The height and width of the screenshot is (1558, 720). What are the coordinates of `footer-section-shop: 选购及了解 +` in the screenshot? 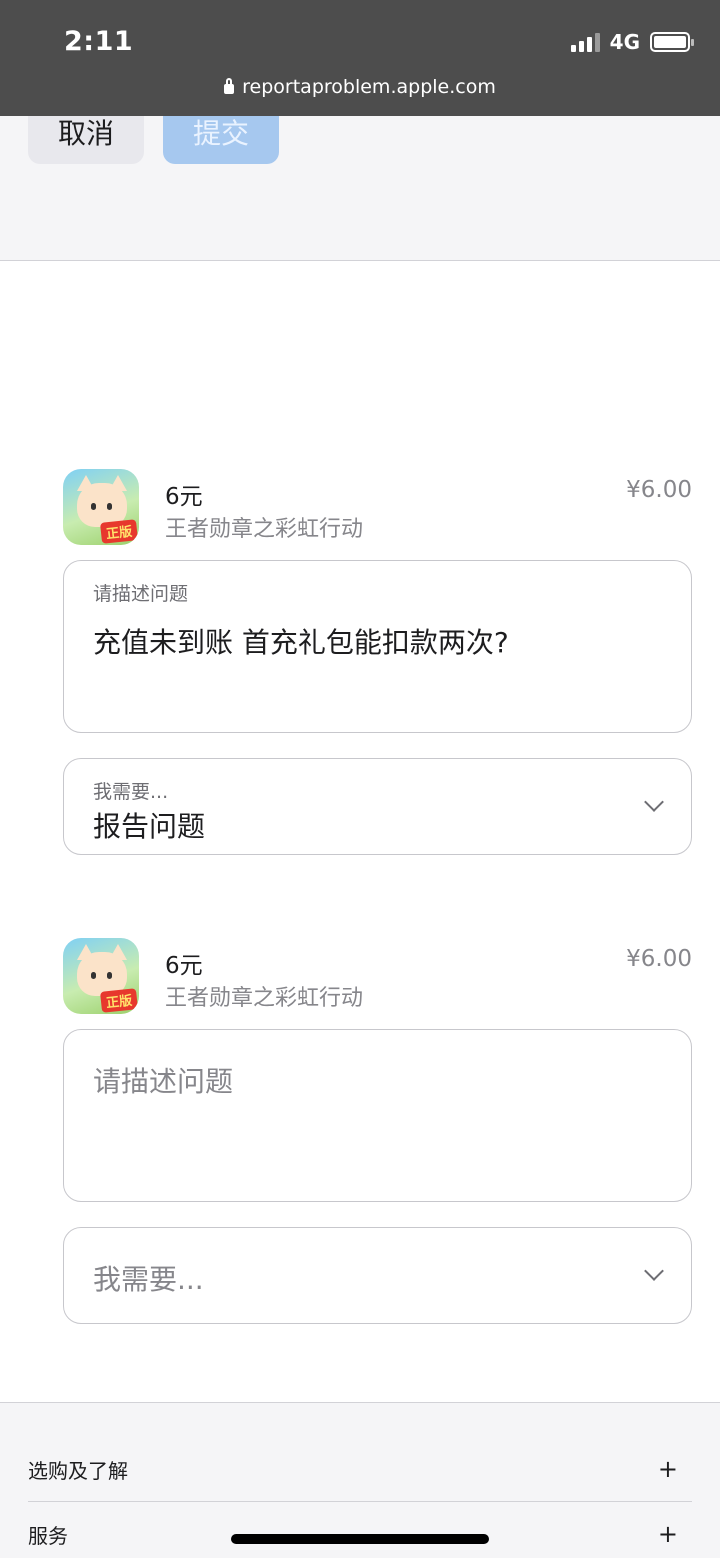 It's located at (360, 1469).